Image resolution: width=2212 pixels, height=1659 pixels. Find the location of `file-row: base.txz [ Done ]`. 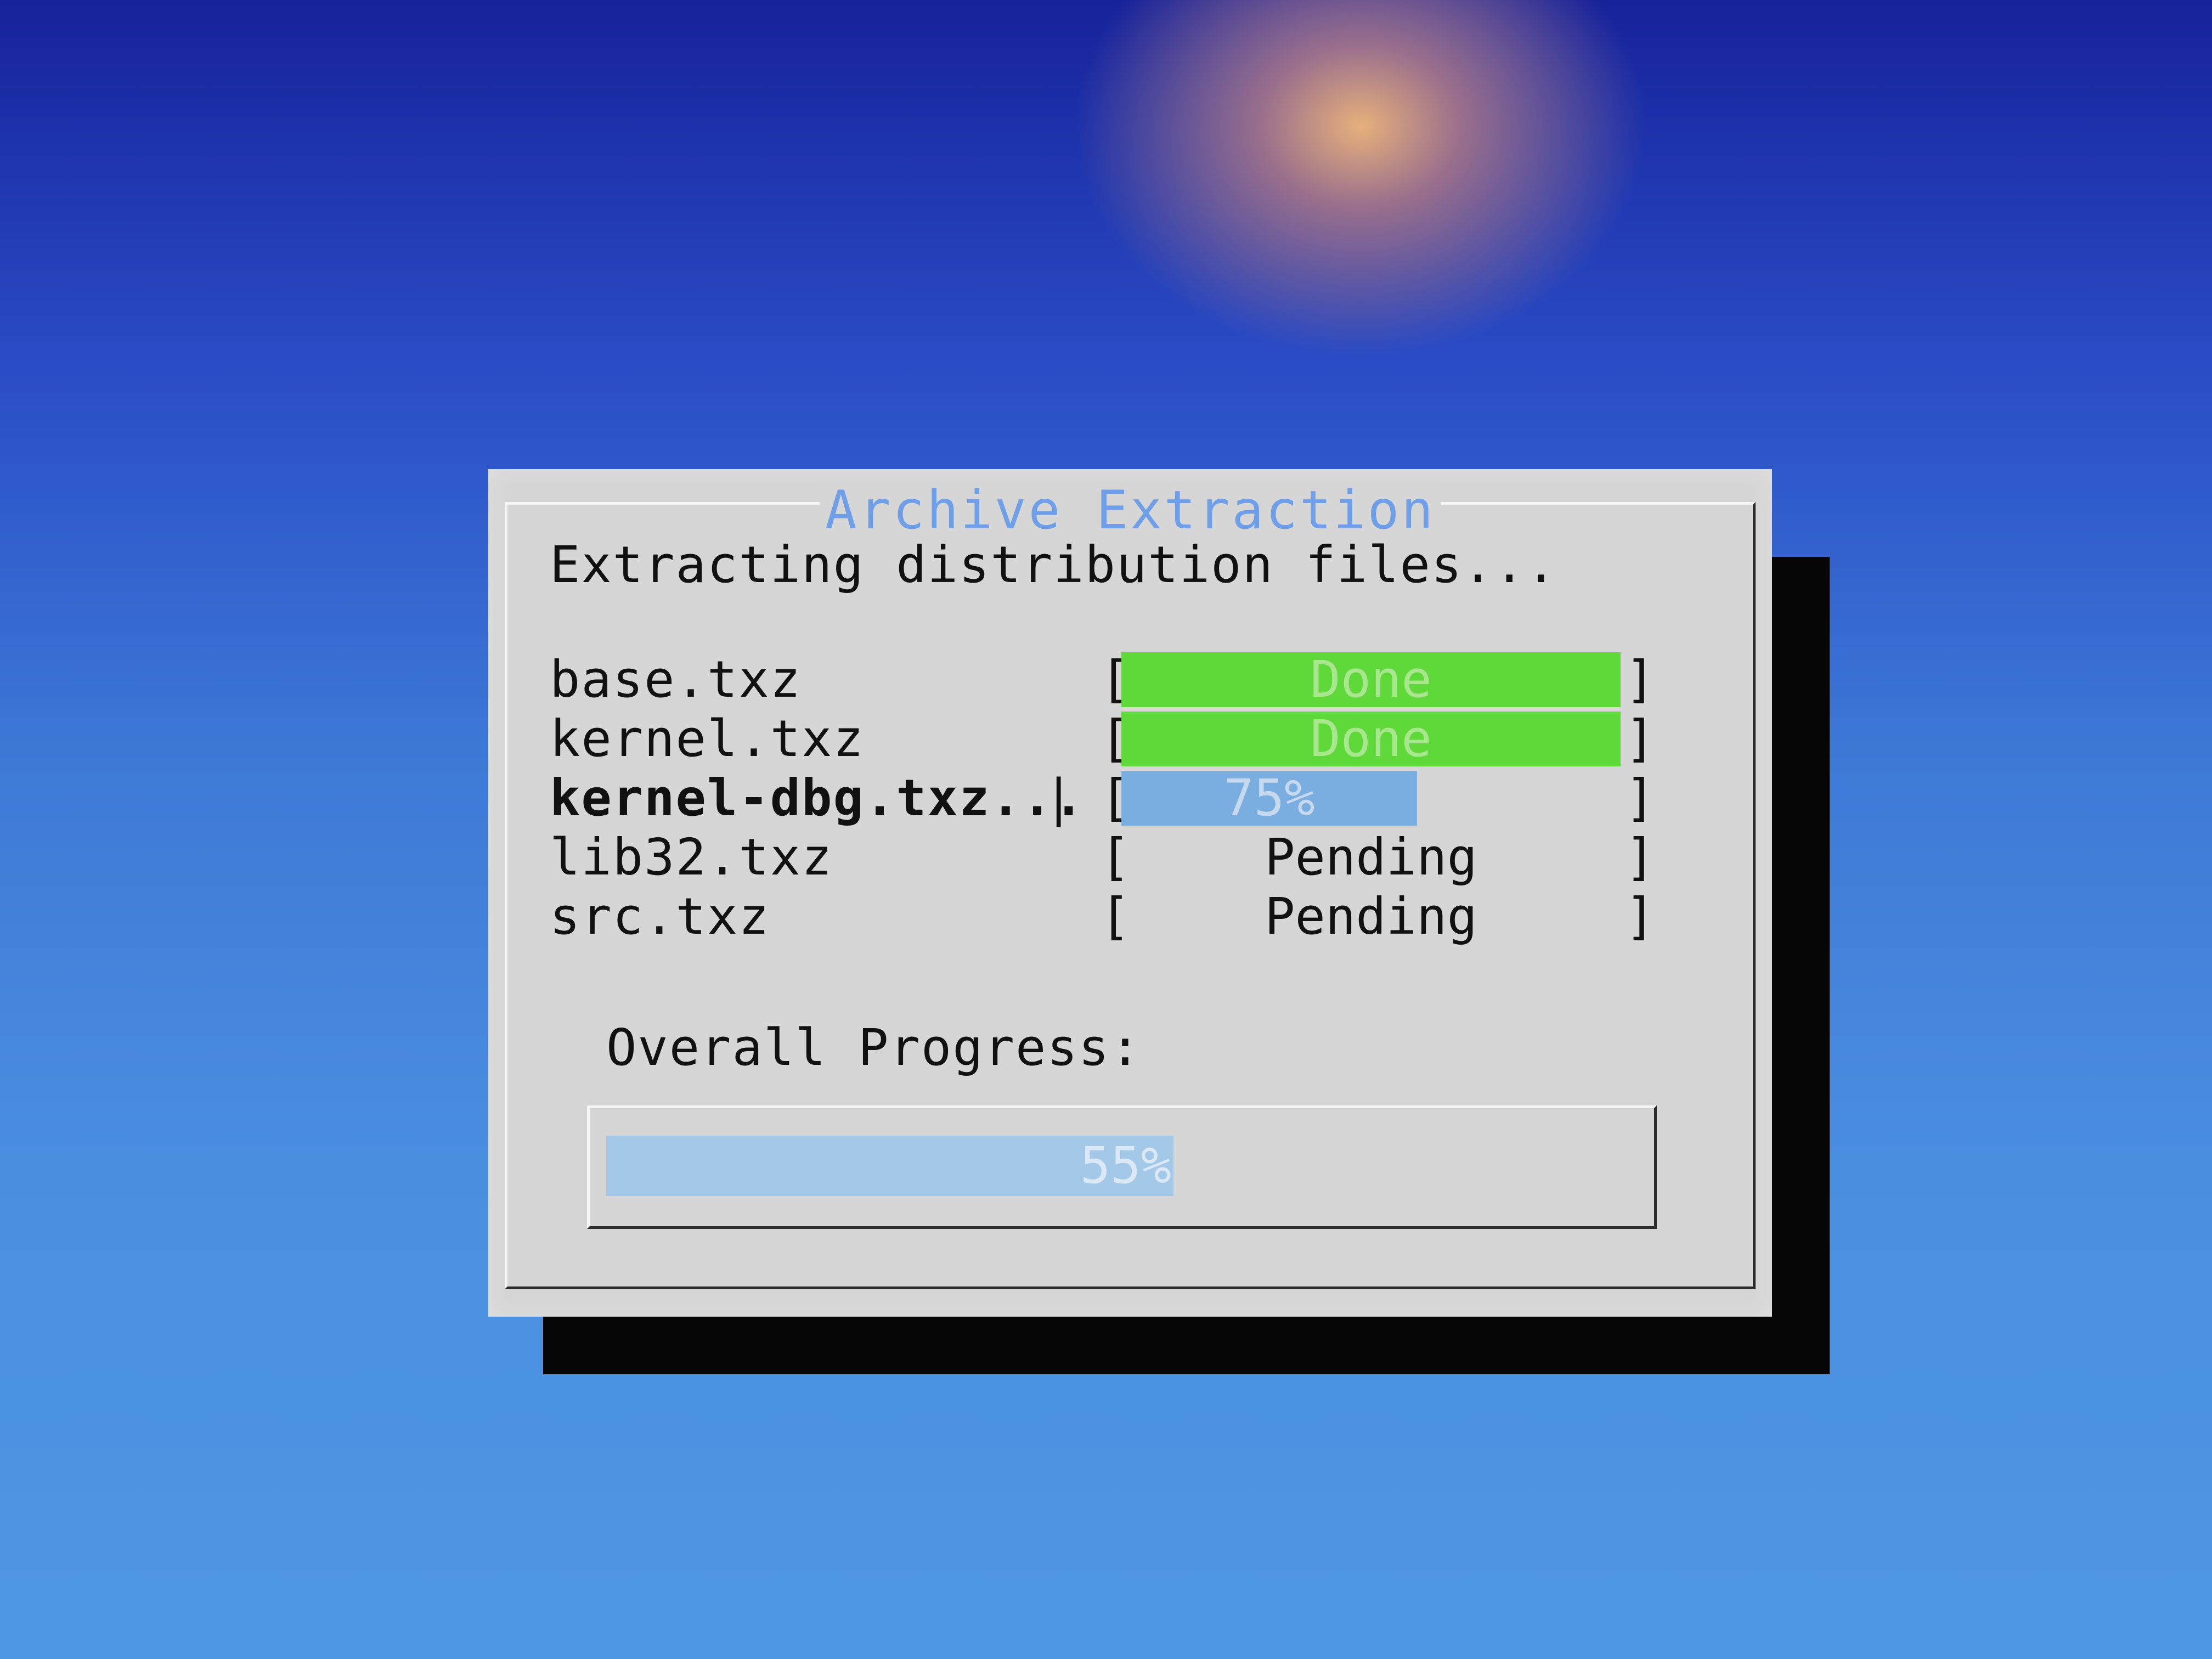

file-row: base.txz [ Done ] is located at coordinates (1132, 679).